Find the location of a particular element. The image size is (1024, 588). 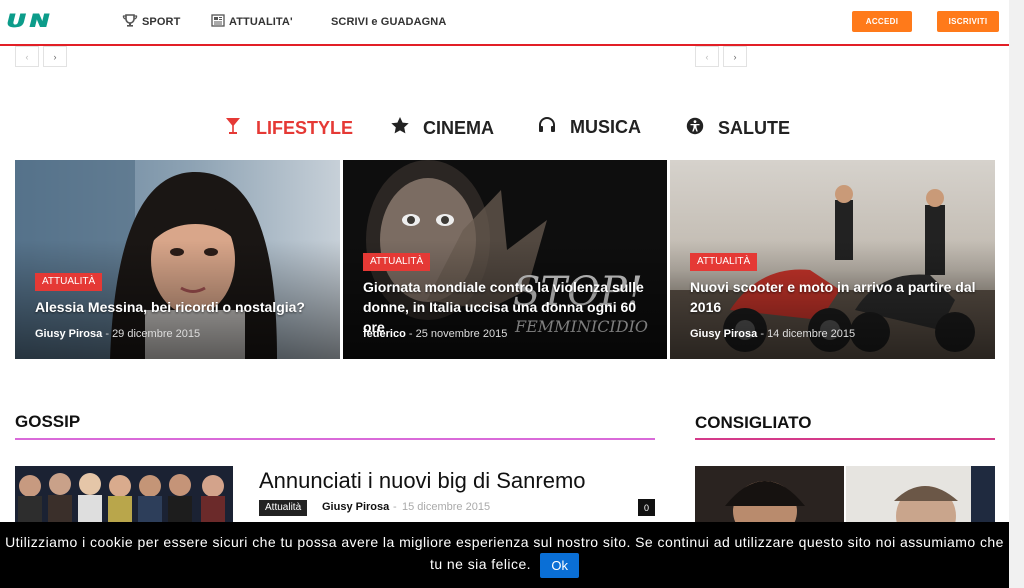

author-name: federico is located at coordinates (384, 334).